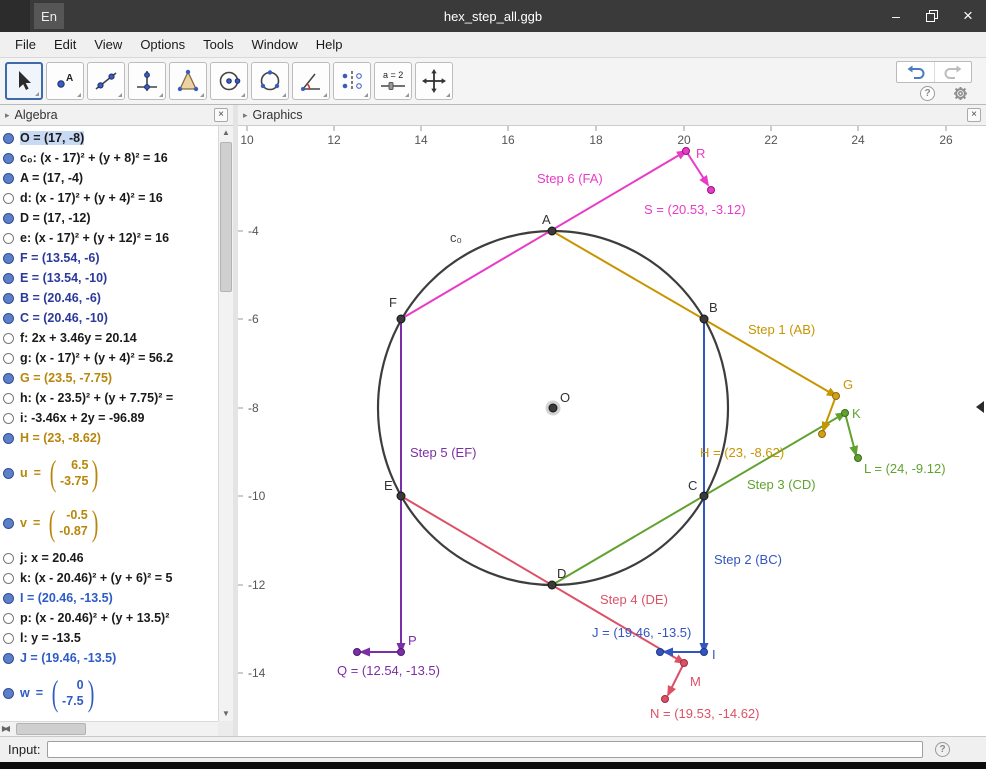 This screenshot has width=986, height=769. Describe the element at coordinates (109, 558) in the screenshot. I see `algebra-item: j: x = 20.46` at that location.